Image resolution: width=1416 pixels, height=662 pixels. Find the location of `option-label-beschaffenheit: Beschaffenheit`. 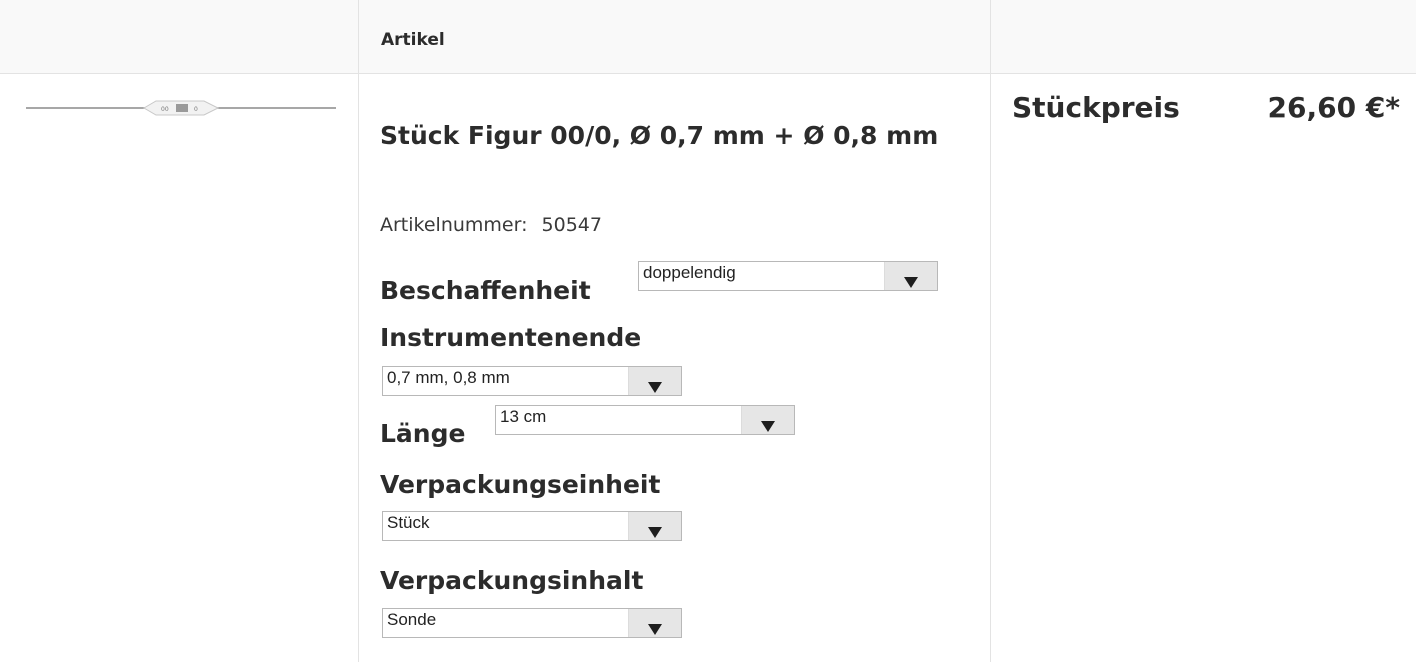

option-label-beschaffenheit: Beschaffenheit is located at coordinates (485, 290).